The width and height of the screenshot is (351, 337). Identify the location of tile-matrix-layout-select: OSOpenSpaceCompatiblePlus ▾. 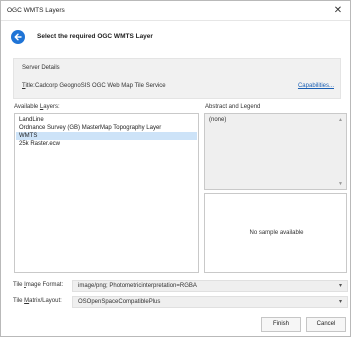
(210, 302).